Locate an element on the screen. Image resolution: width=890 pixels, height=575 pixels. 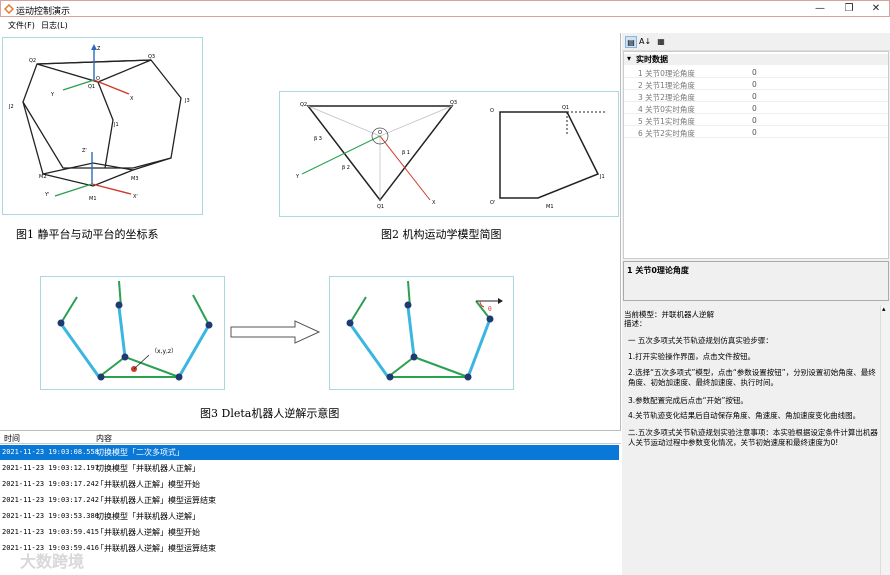
fig2-label-o: O is located at coordinates (380, 133).